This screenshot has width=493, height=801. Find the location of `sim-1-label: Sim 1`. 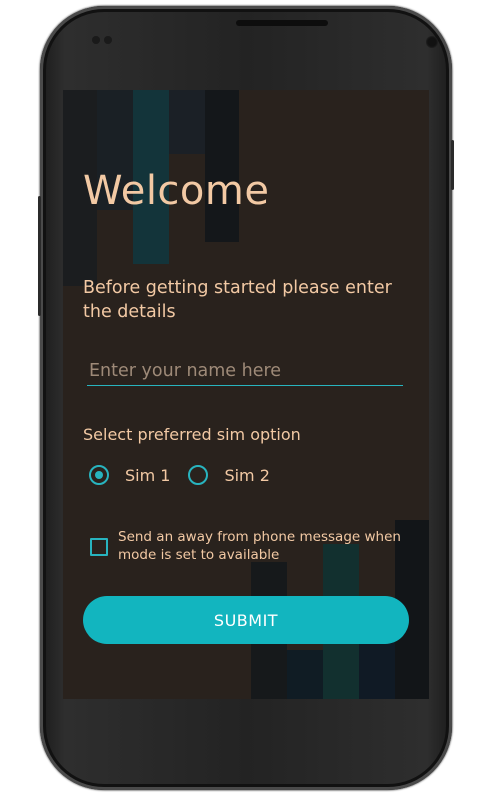

sim-1-label: Sim 1 is located at coordinates (148, 475).